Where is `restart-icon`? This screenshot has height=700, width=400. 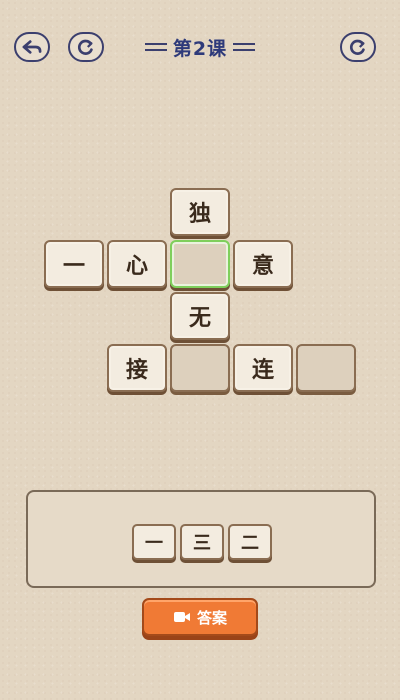
restart-icon is located at coordinates (85, 47).